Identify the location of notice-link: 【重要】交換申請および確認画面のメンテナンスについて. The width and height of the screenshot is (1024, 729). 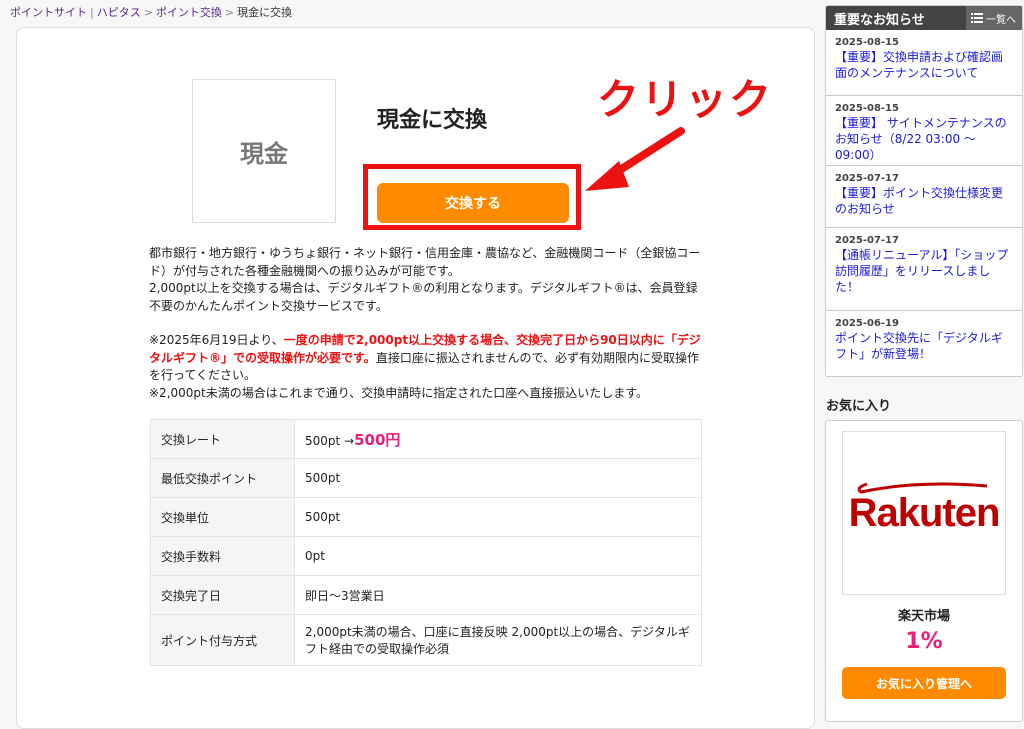
(924, 65).